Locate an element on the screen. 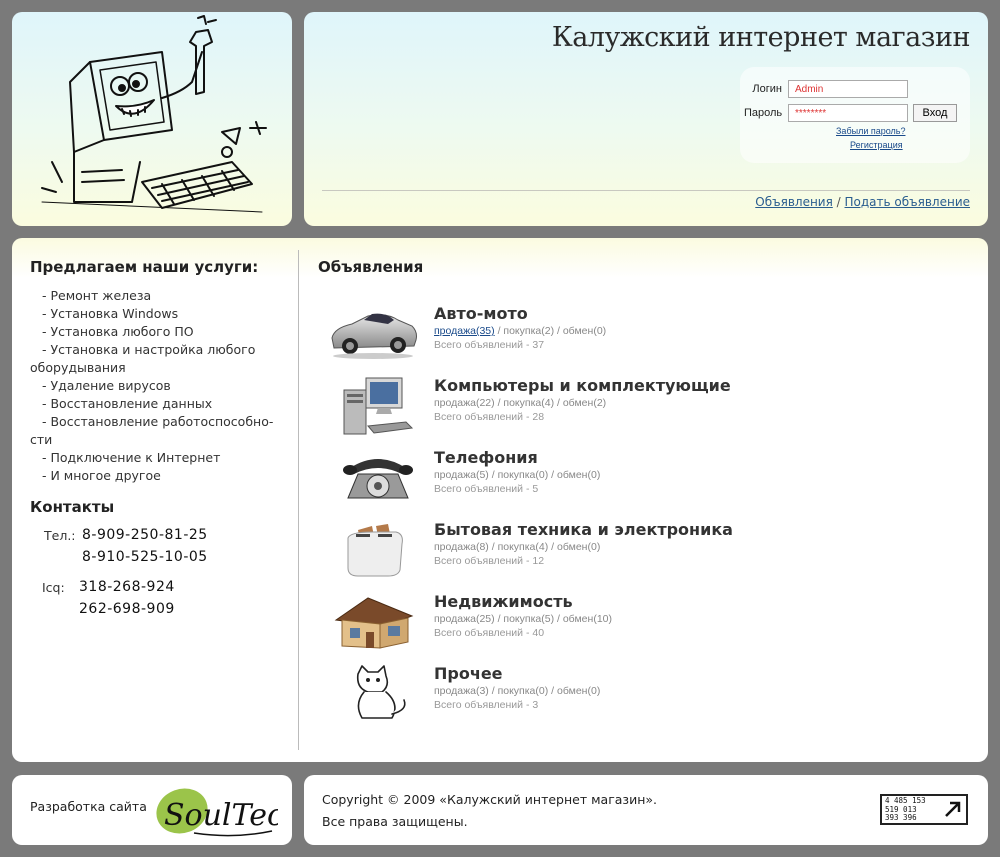 This screenshot has height=857, width=1000. login-input is located at coordinates (848, 89).